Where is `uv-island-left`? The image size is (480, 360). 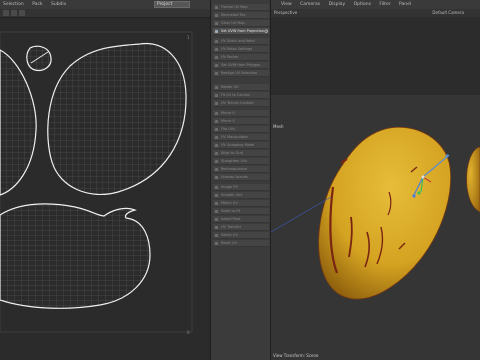
uv-island-left is located at coordinates (18, 122).